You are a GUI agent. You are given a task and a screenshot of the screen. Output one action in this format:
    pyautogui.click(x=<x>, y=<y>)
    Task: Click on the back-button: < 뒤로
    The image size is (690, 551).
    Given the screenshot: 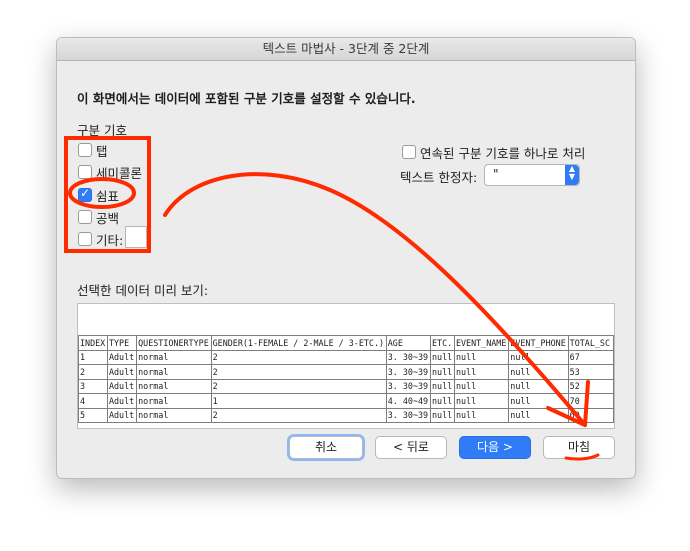 What is the action you would take?
    pyautogui.click(x=411, y=447)
    